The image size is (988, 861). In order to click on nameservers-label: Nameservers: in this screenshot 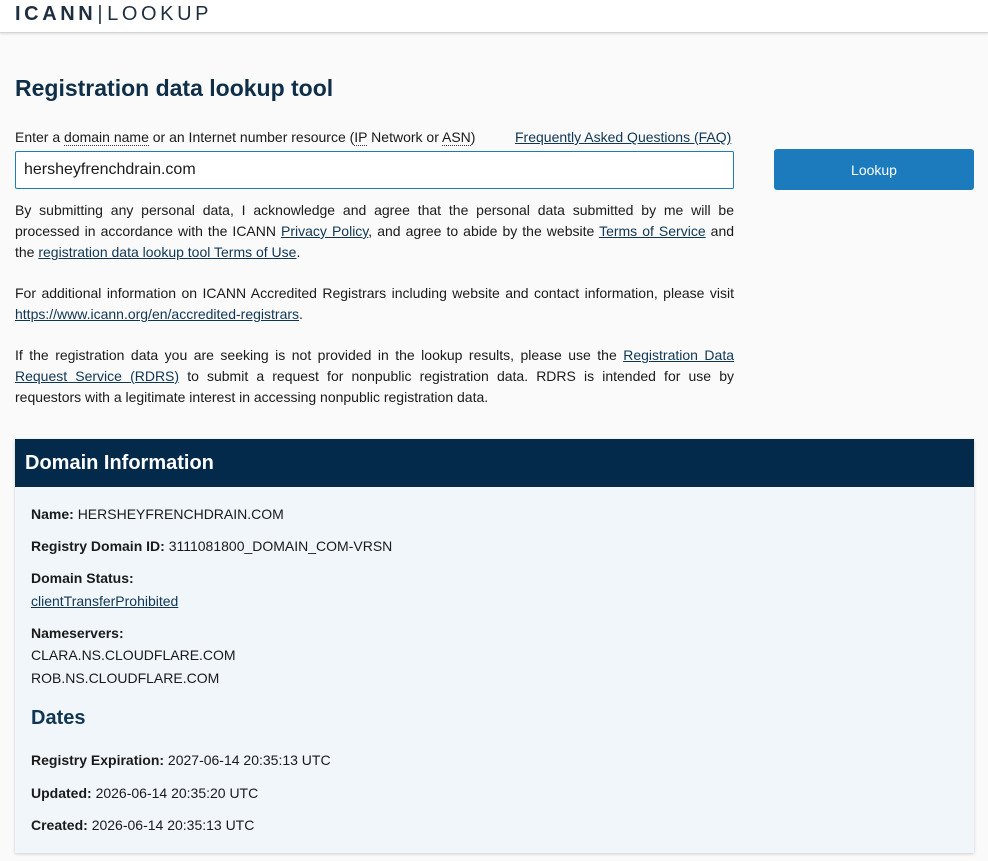, I will do `click(77, 633)`.